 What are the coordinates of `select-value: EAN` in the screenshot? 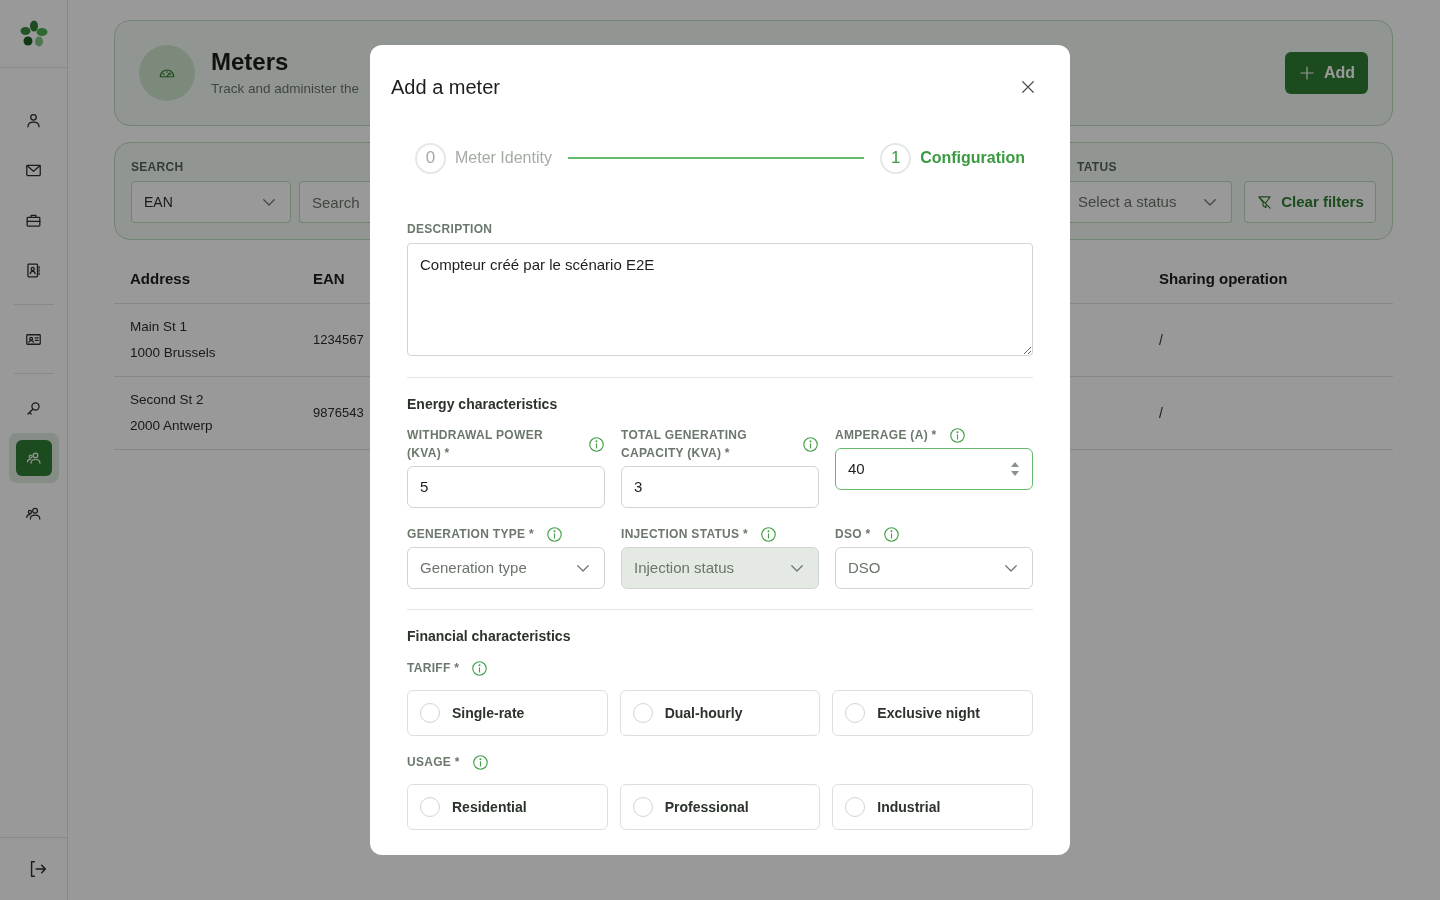 It's located at (158, 202).